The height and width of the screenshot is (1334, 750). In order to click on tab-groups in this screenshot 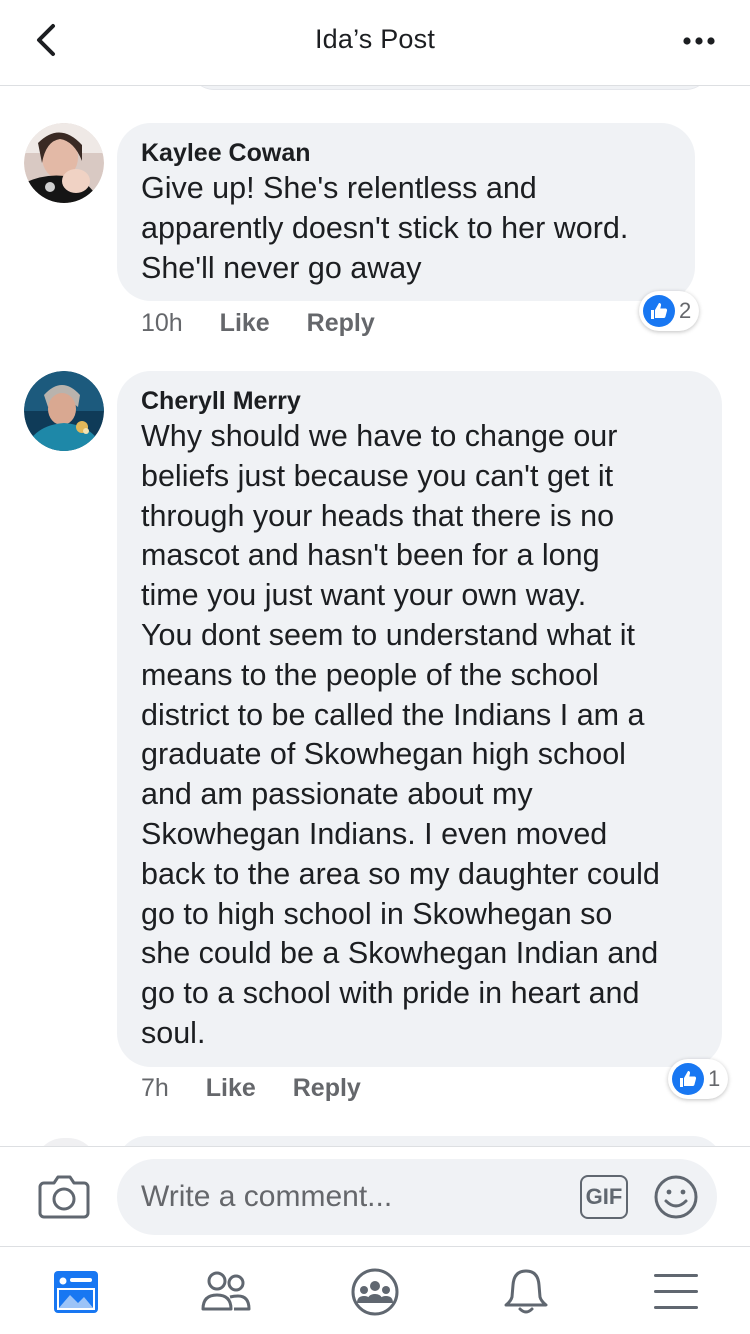, I will do `click(375, 1292)`.